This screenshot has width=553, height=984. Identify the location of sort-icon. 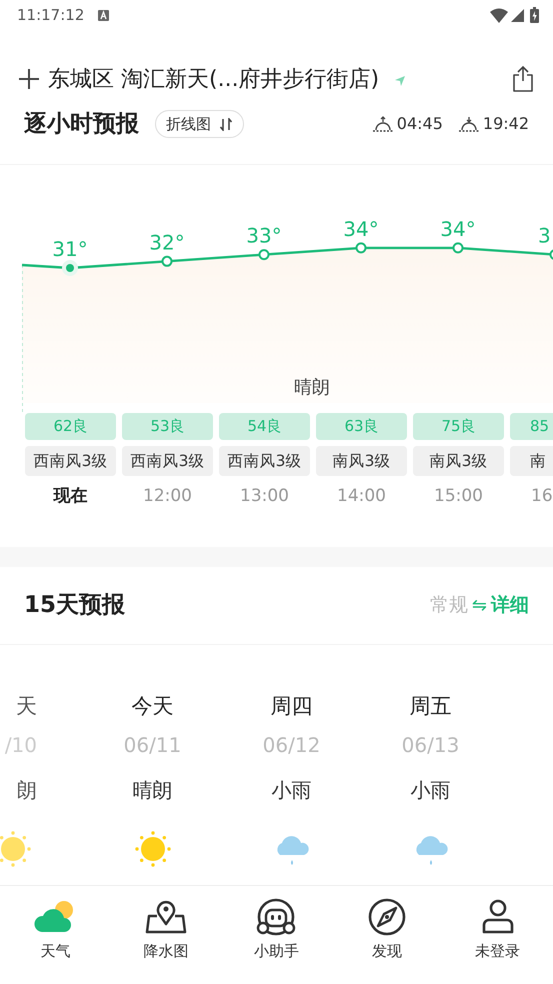
(226, 124).